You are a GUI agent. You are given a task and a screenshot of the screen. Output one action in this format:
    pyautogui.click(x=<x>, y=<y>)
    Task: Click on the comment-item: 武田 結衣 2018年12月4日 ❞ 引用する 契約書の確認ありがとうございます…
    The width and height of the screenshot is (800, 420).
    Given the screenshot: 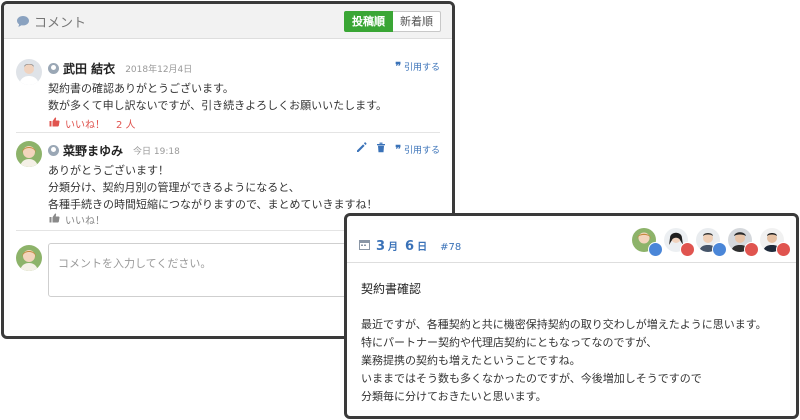 What is the action you would take?
    pyautogui.click(x=228, y=95)
    